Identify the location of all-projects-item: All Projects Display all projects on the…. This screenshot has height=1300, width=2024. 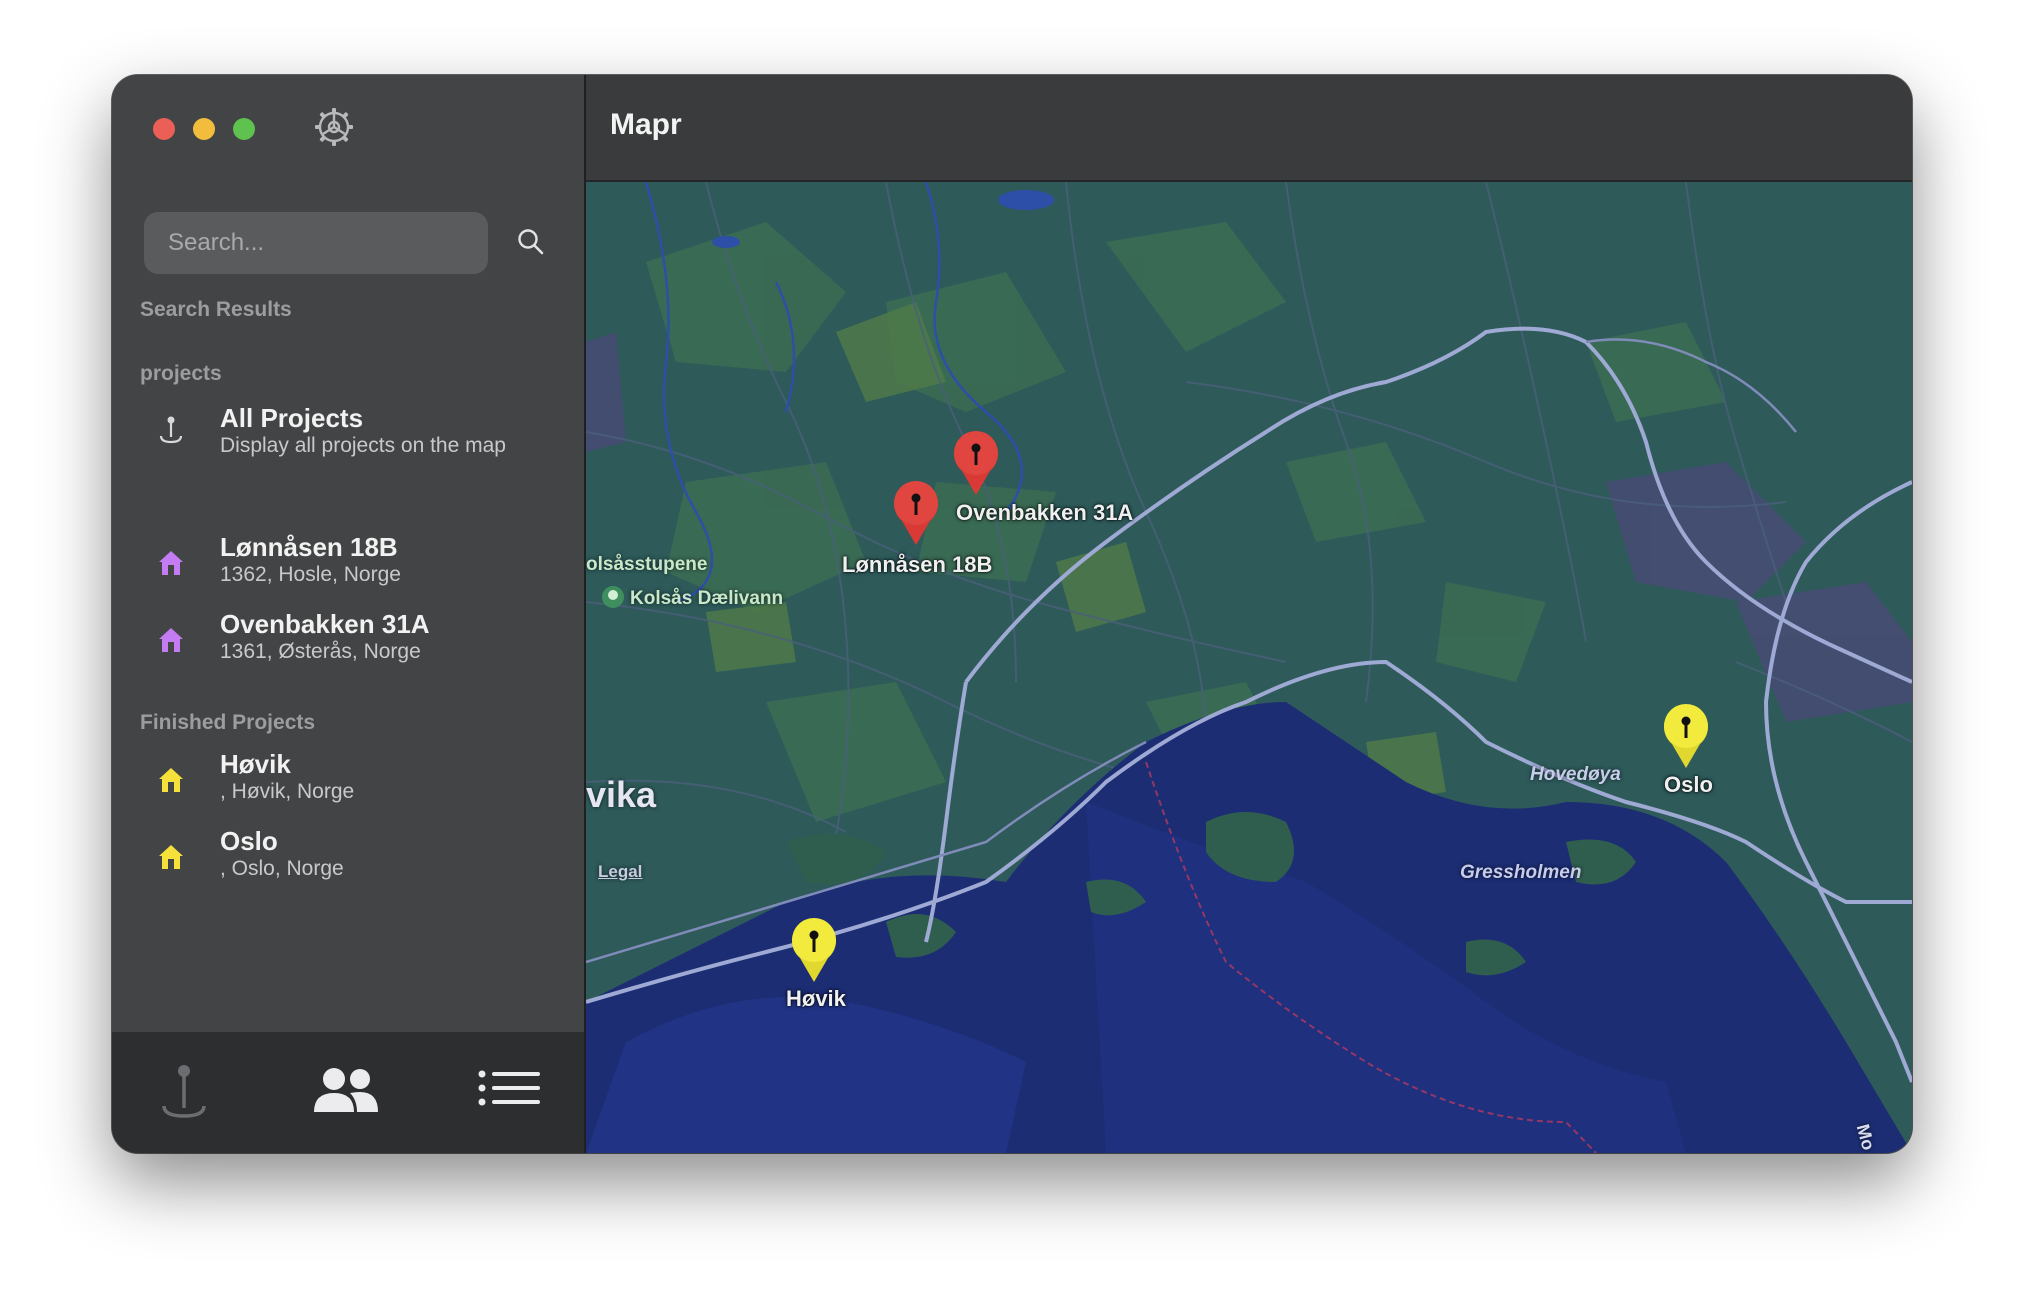
(347, 427).